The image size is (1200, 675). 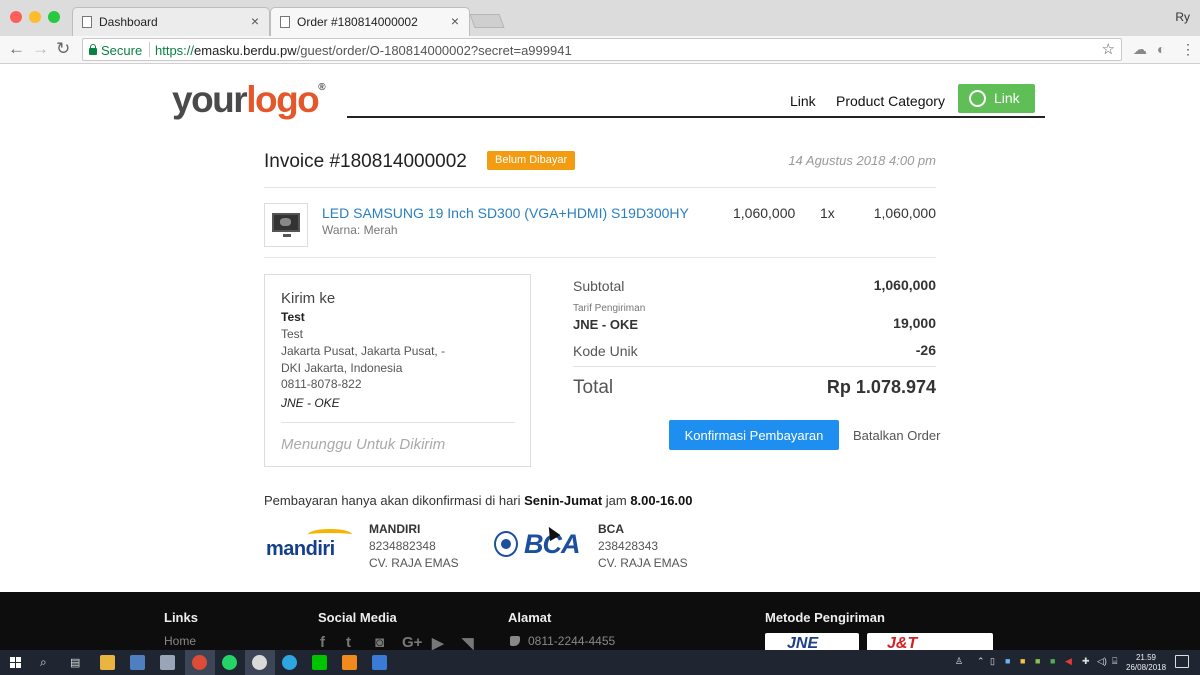 I want to click on cancel-order-link: Batalkan Order, so click(x=896, y=435).